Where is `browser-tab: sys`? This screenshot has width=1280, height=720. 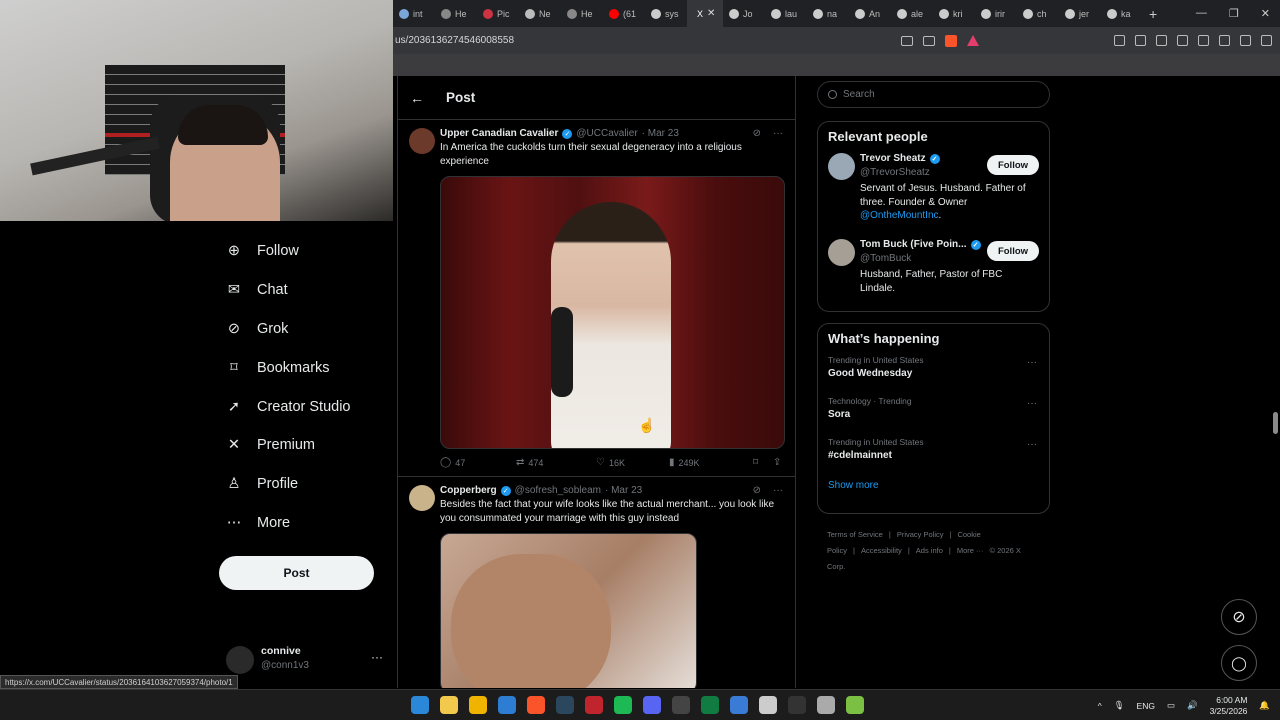 browser-tab: sys is located at coordinates (666, 13).